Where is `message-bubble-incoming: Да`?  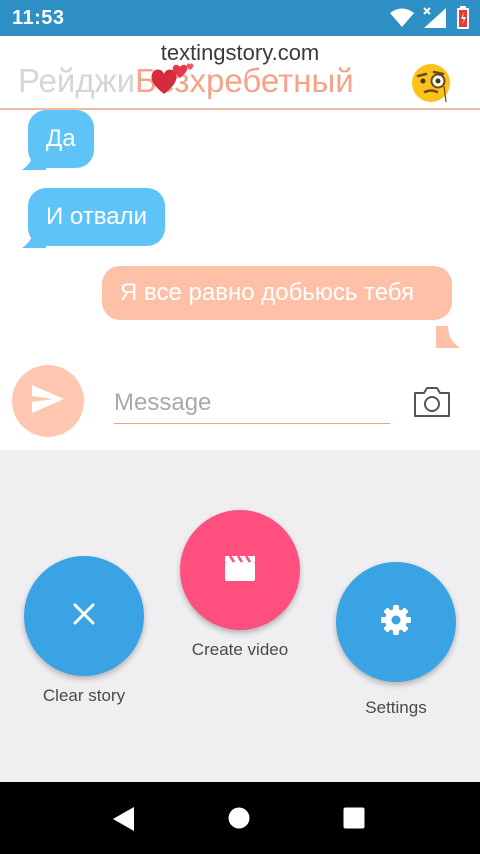
message-bubble-incoming: Да is located at coordinates (61, 139).